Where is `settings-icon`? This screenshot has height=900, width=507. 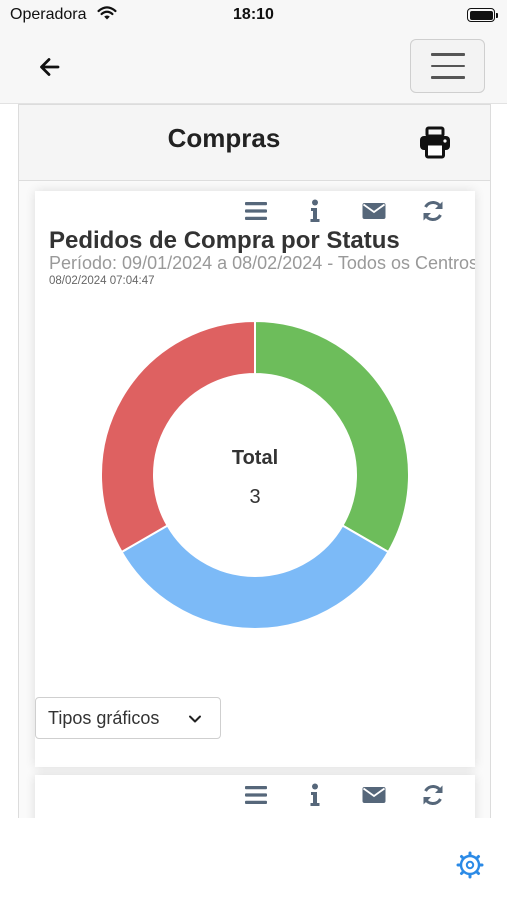 settings-icon is located at coordinates (470, 865).